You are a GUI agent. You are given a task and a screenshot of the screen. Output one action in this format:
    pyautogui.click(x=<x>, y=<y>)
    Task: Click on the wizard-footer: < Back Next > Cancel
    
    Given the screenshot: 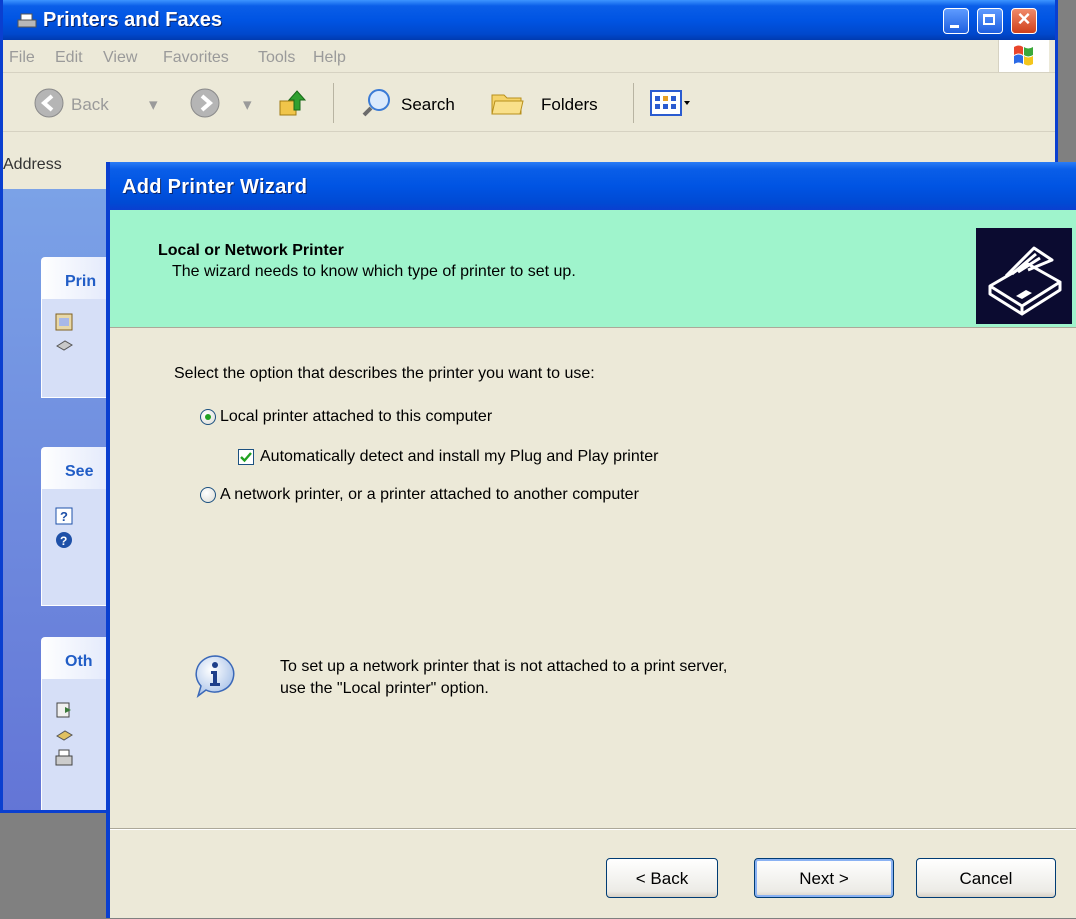 What is the action you would take?
    pyautogui.click(x=593, y=873)
    